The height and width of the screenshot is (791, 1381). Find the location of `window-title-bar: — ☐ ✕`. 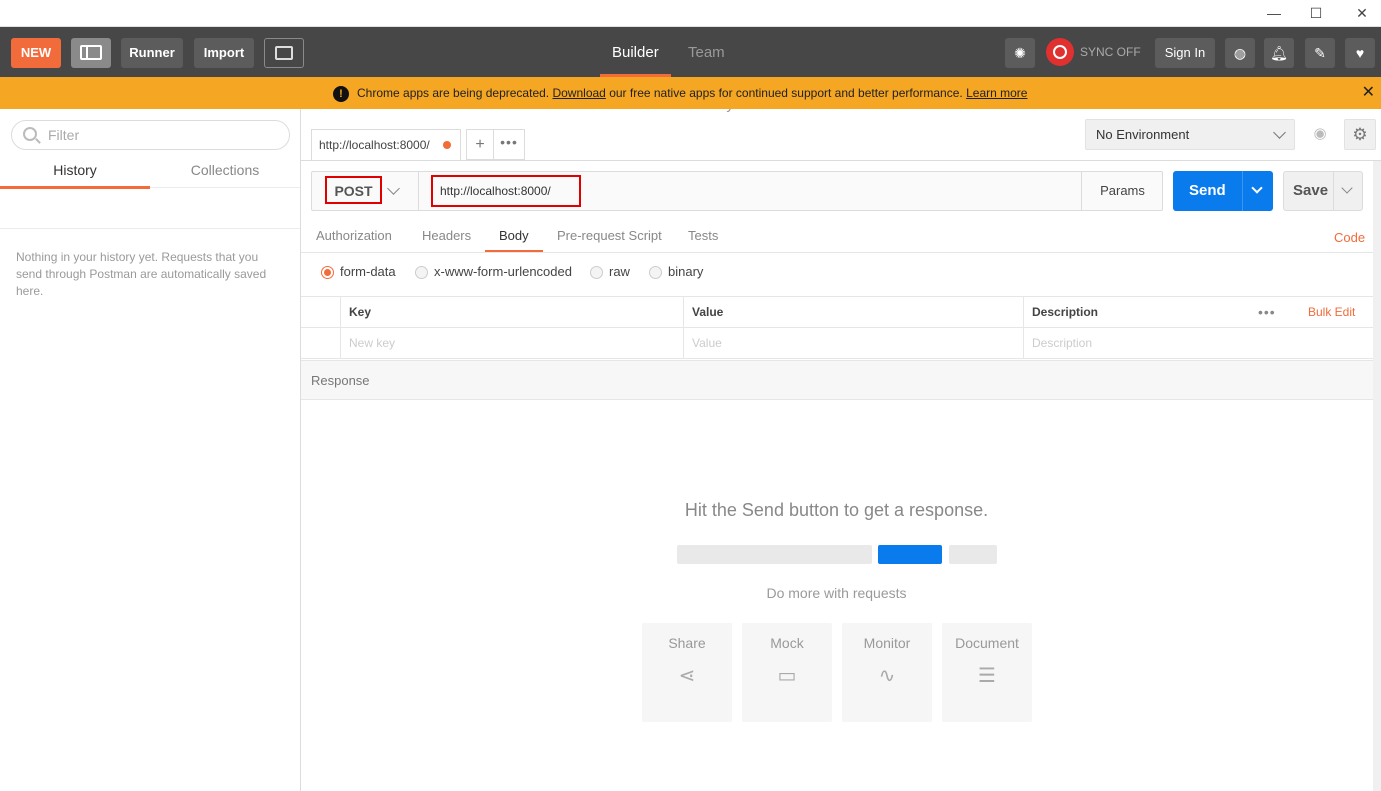

window-title-bar: — ☐ ✕ is located at coordinates (690, 13).